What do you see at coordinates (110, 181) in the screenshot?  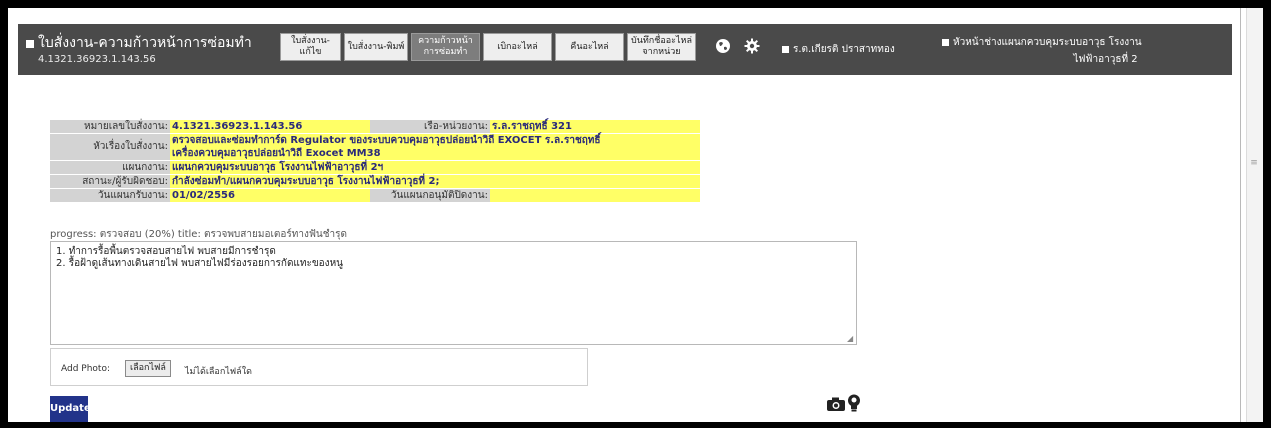 I see `label-status: สถานะ/ผู้รับผิดชอบ:` at bounding box center [110, 181].